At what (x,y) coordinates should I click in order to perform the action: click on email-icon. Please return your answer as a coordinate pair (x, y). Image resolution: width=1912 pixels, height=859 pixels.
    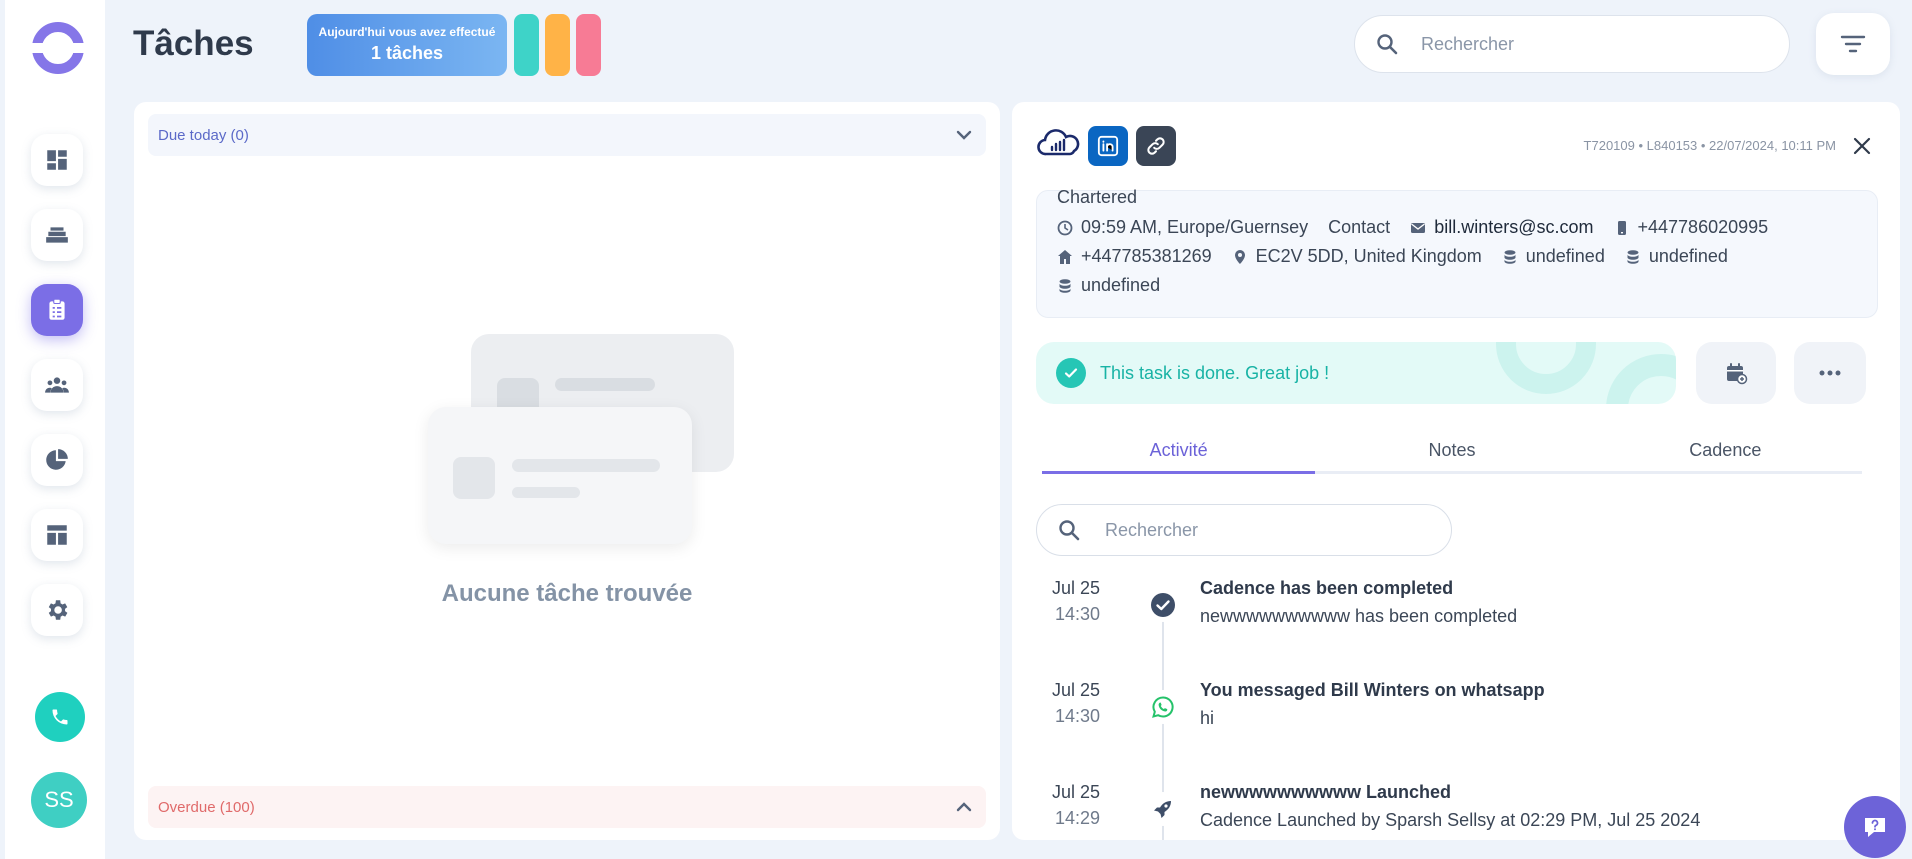
    Looking at the image, I should click on (1418, 227).